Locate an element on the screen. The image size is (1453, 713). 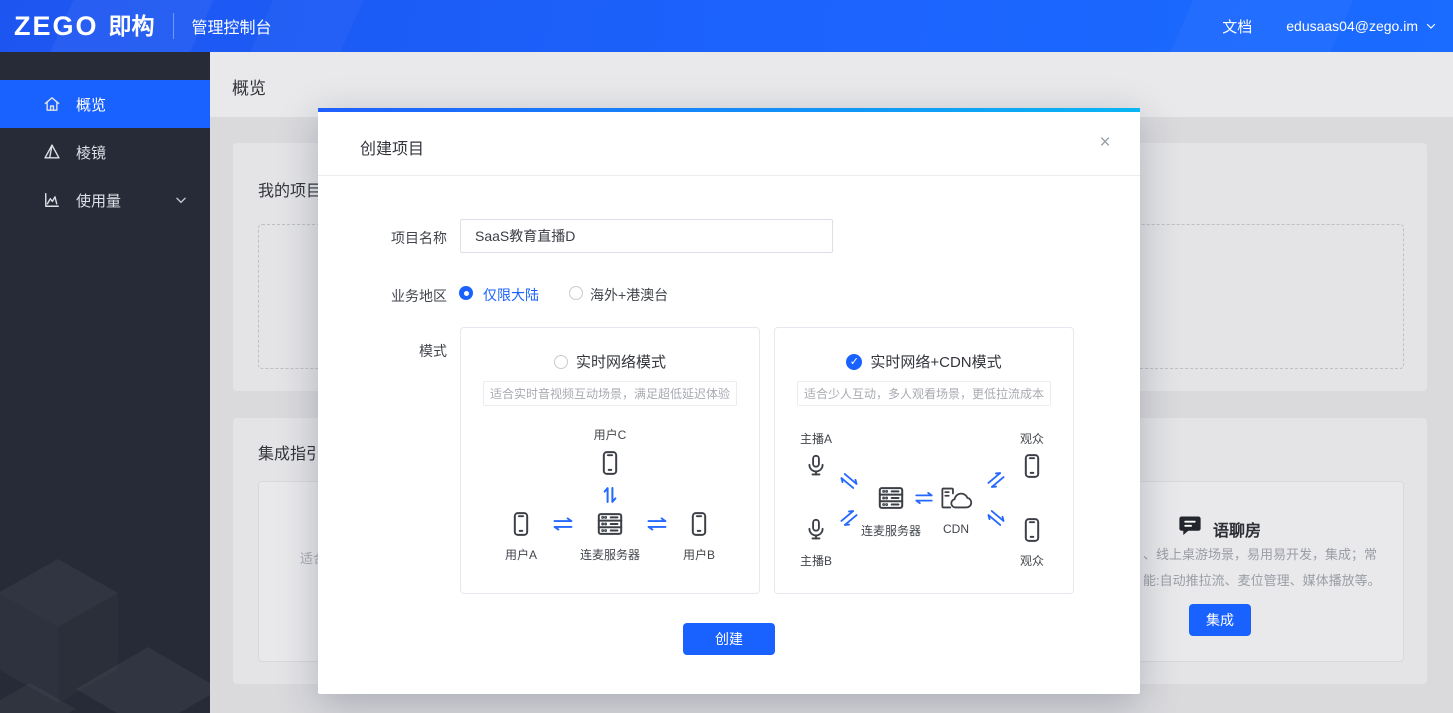
modal-header-divider is located at coordinates (729, 175).